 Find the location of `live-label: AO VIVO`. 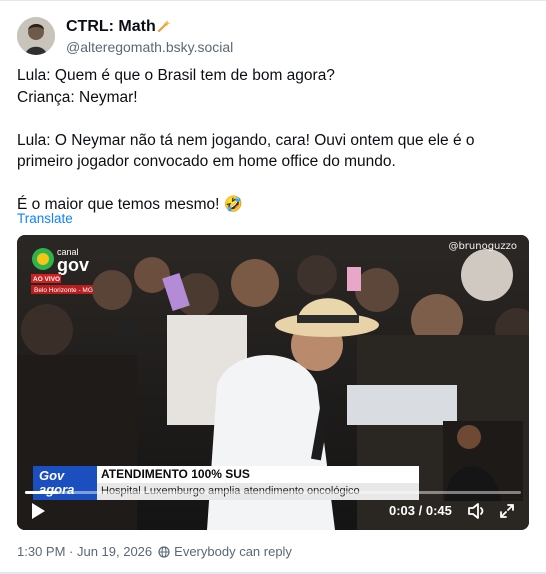

live-label: AO VIVO is located at coordinates (46, 279).